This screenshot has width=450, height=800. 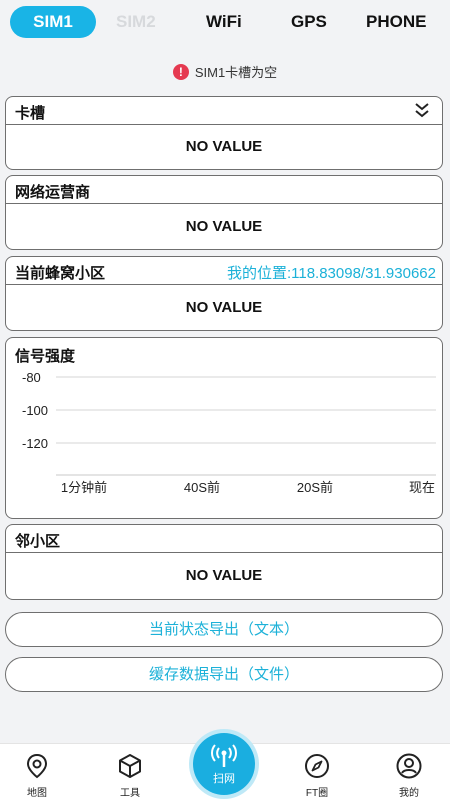 What do you see at coordinates (229, 432) in the screenshot?
I see `signal-chart: -80 -100 -120 1分钟前 40S前 20S前 现在` at bounding box center [229, 432].